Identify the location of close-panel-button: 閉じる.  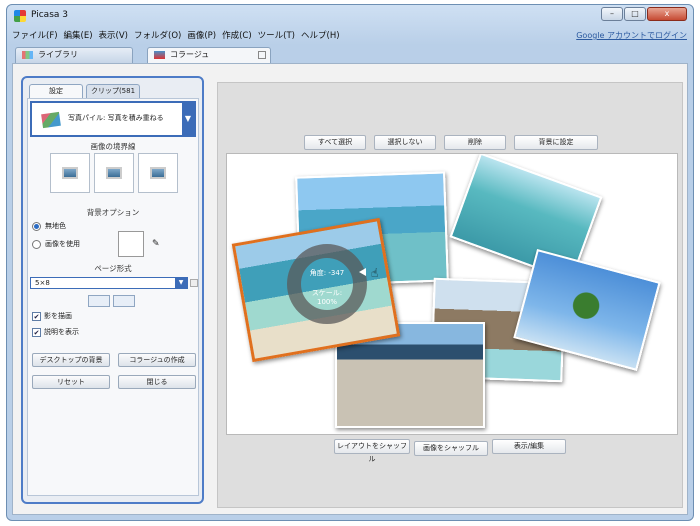
(157, 382).